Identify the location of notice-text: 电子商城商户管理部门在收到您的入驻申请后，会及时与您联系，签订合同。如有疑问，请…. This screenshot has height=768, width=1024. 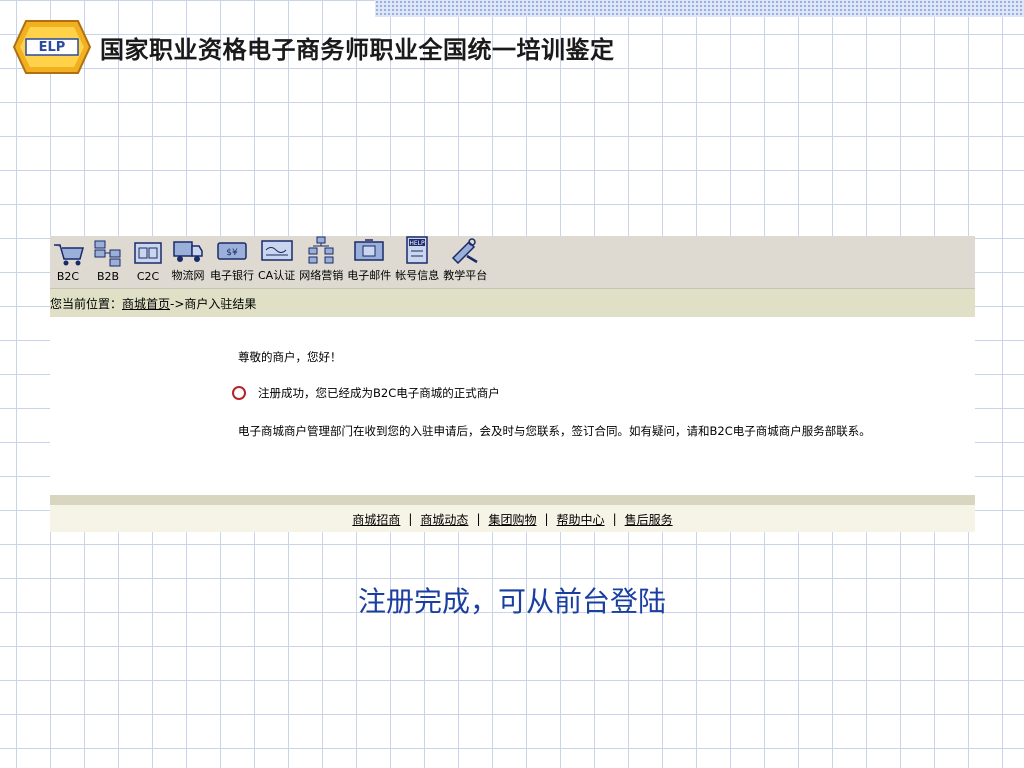
(554, 431).